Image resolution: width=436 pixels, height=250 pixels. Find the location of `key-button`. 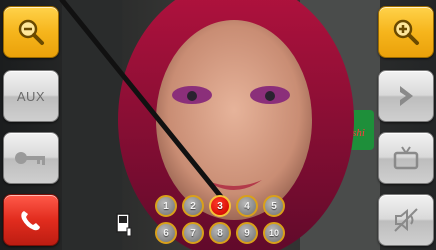

key-button is located at coordinates (31, 158).